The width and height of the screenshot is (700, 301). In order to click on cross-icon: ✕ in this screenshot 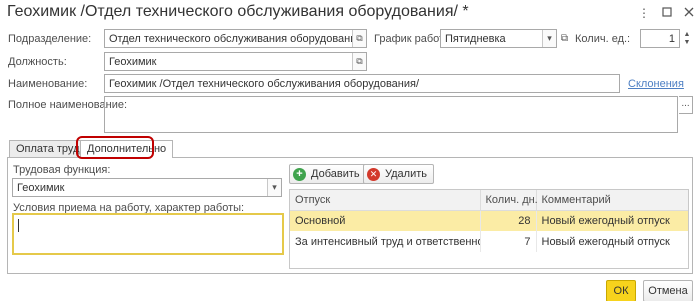, I will do `click(373, 174)`.